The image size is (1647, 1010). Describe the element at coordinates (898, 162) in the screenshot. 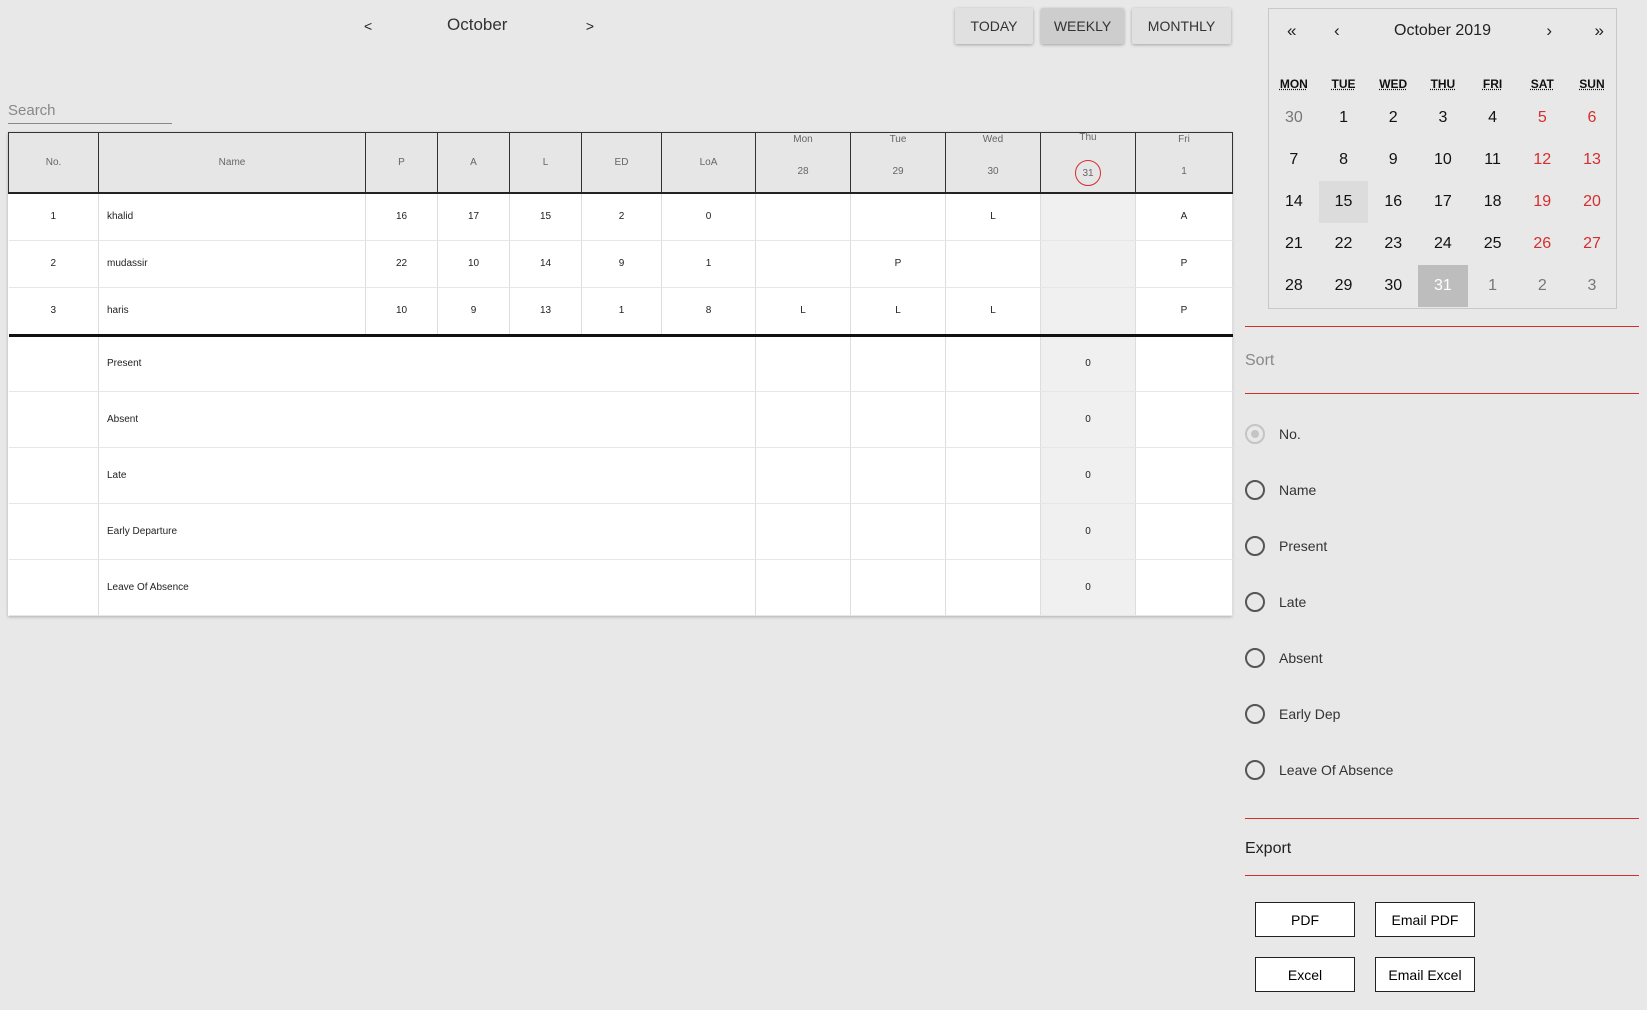

I see `header-day: Tue 29` at that location.